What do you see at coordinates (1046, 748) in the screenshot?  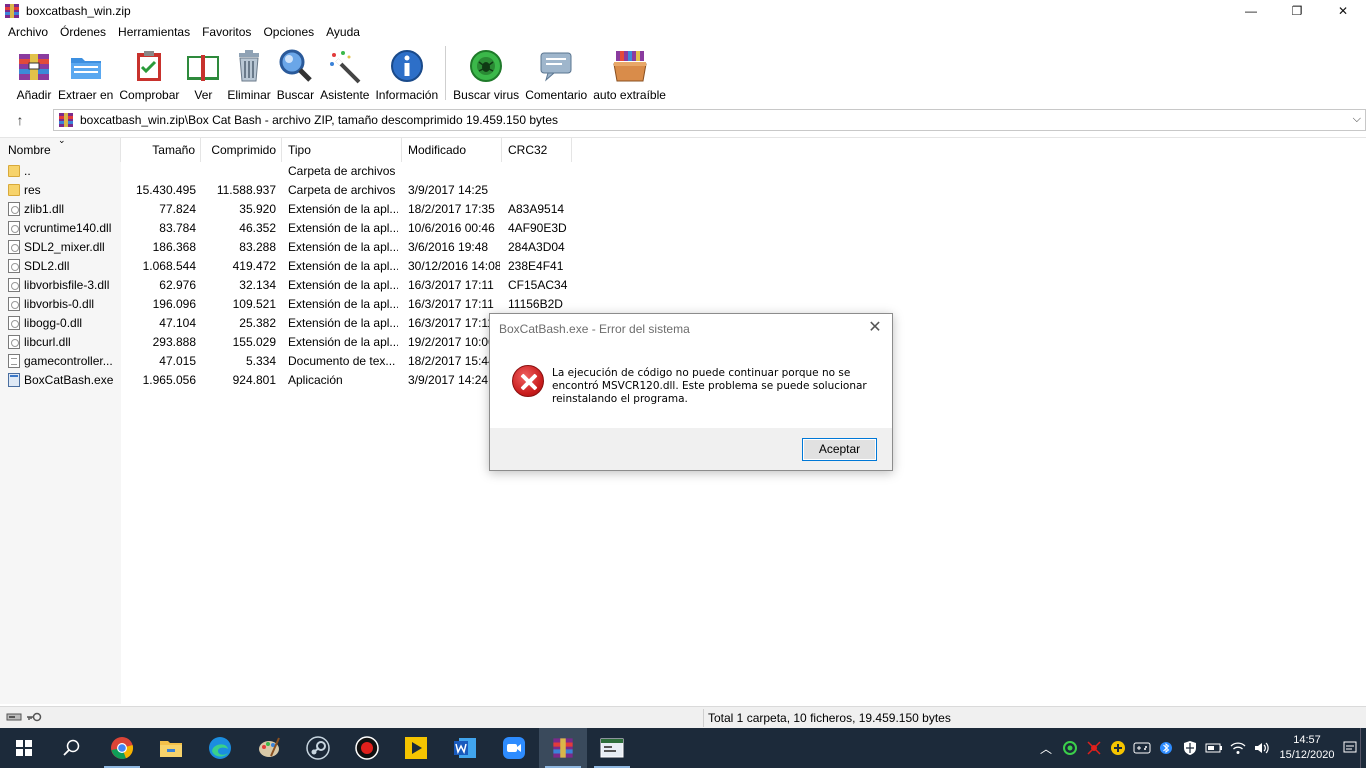 I see `tray-chevron-up-icon: ︿` at bounding box center [1046, 748].